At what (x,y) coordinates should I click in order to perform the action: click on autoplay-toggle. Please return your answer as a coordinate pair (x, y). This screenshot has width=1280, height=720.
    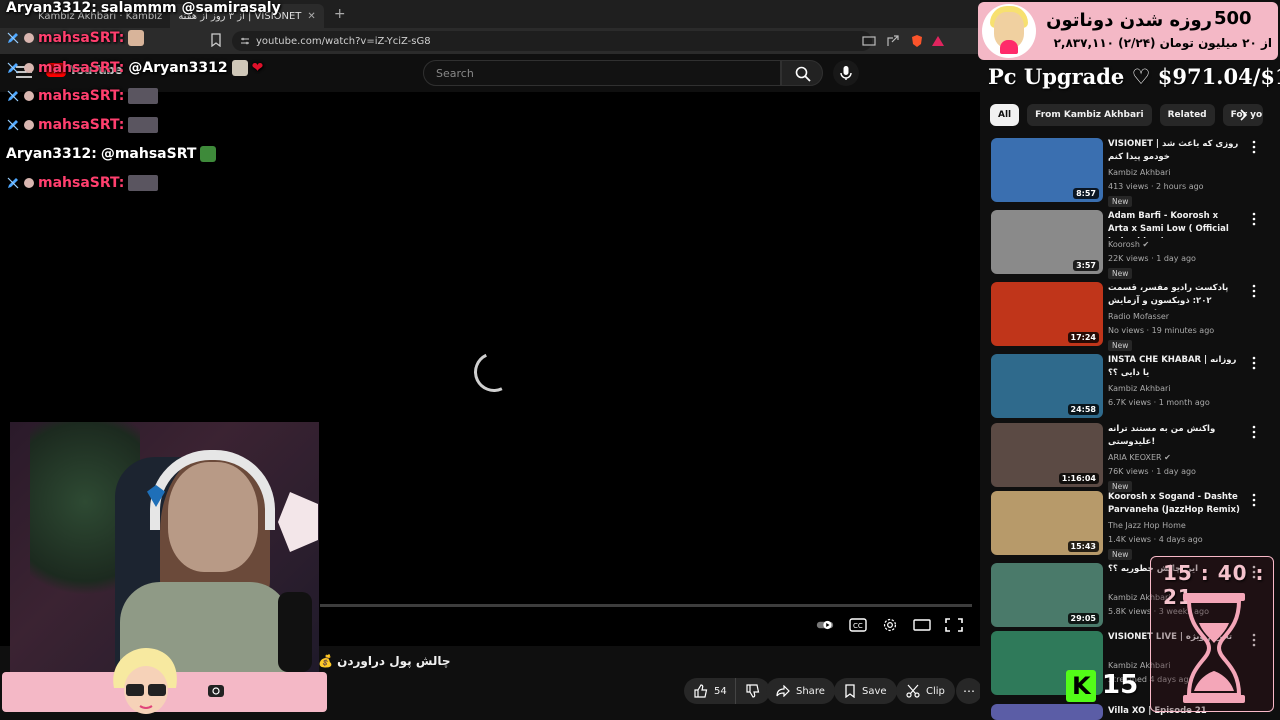
    Looking at the image, I should click on (825, 625).